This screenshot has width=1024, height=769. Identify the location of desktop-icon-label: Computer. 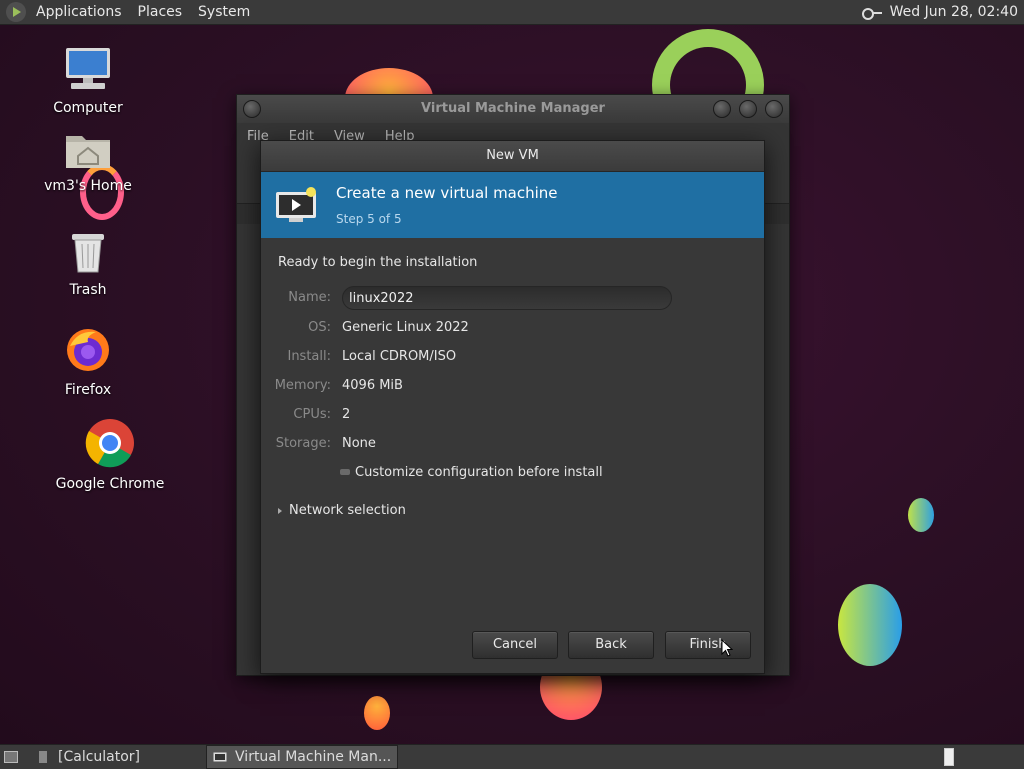
(88, 108).